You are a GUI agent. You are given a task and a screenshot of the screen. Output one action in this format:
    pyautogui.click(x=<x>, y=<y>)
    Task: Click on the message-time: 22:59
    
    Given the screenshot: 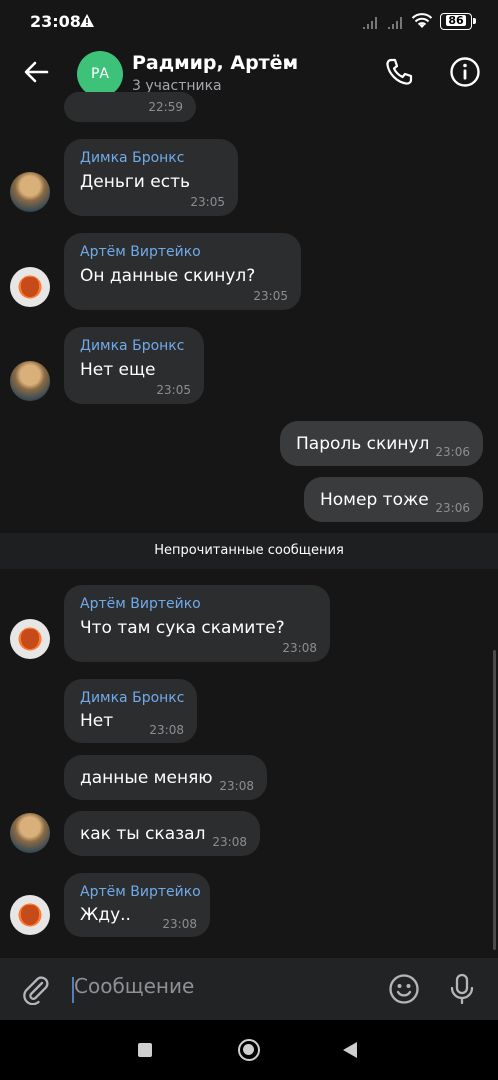 What is the action you would take?
    pyautogui.click(x=165, y=107)
    